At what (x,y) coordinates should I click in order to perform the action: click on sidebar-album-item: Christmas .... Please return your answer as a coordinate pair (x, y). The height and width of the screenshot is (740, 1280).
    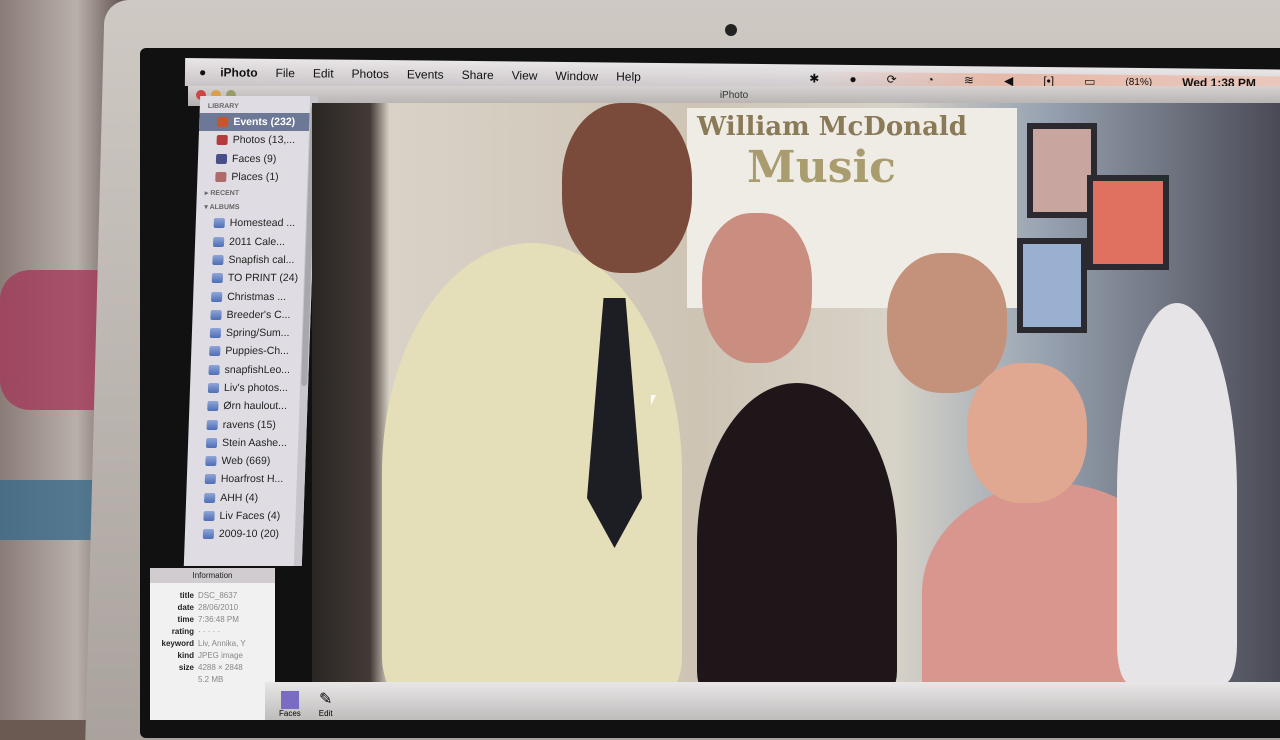
    Looking at the image, I should click on (252, 296).